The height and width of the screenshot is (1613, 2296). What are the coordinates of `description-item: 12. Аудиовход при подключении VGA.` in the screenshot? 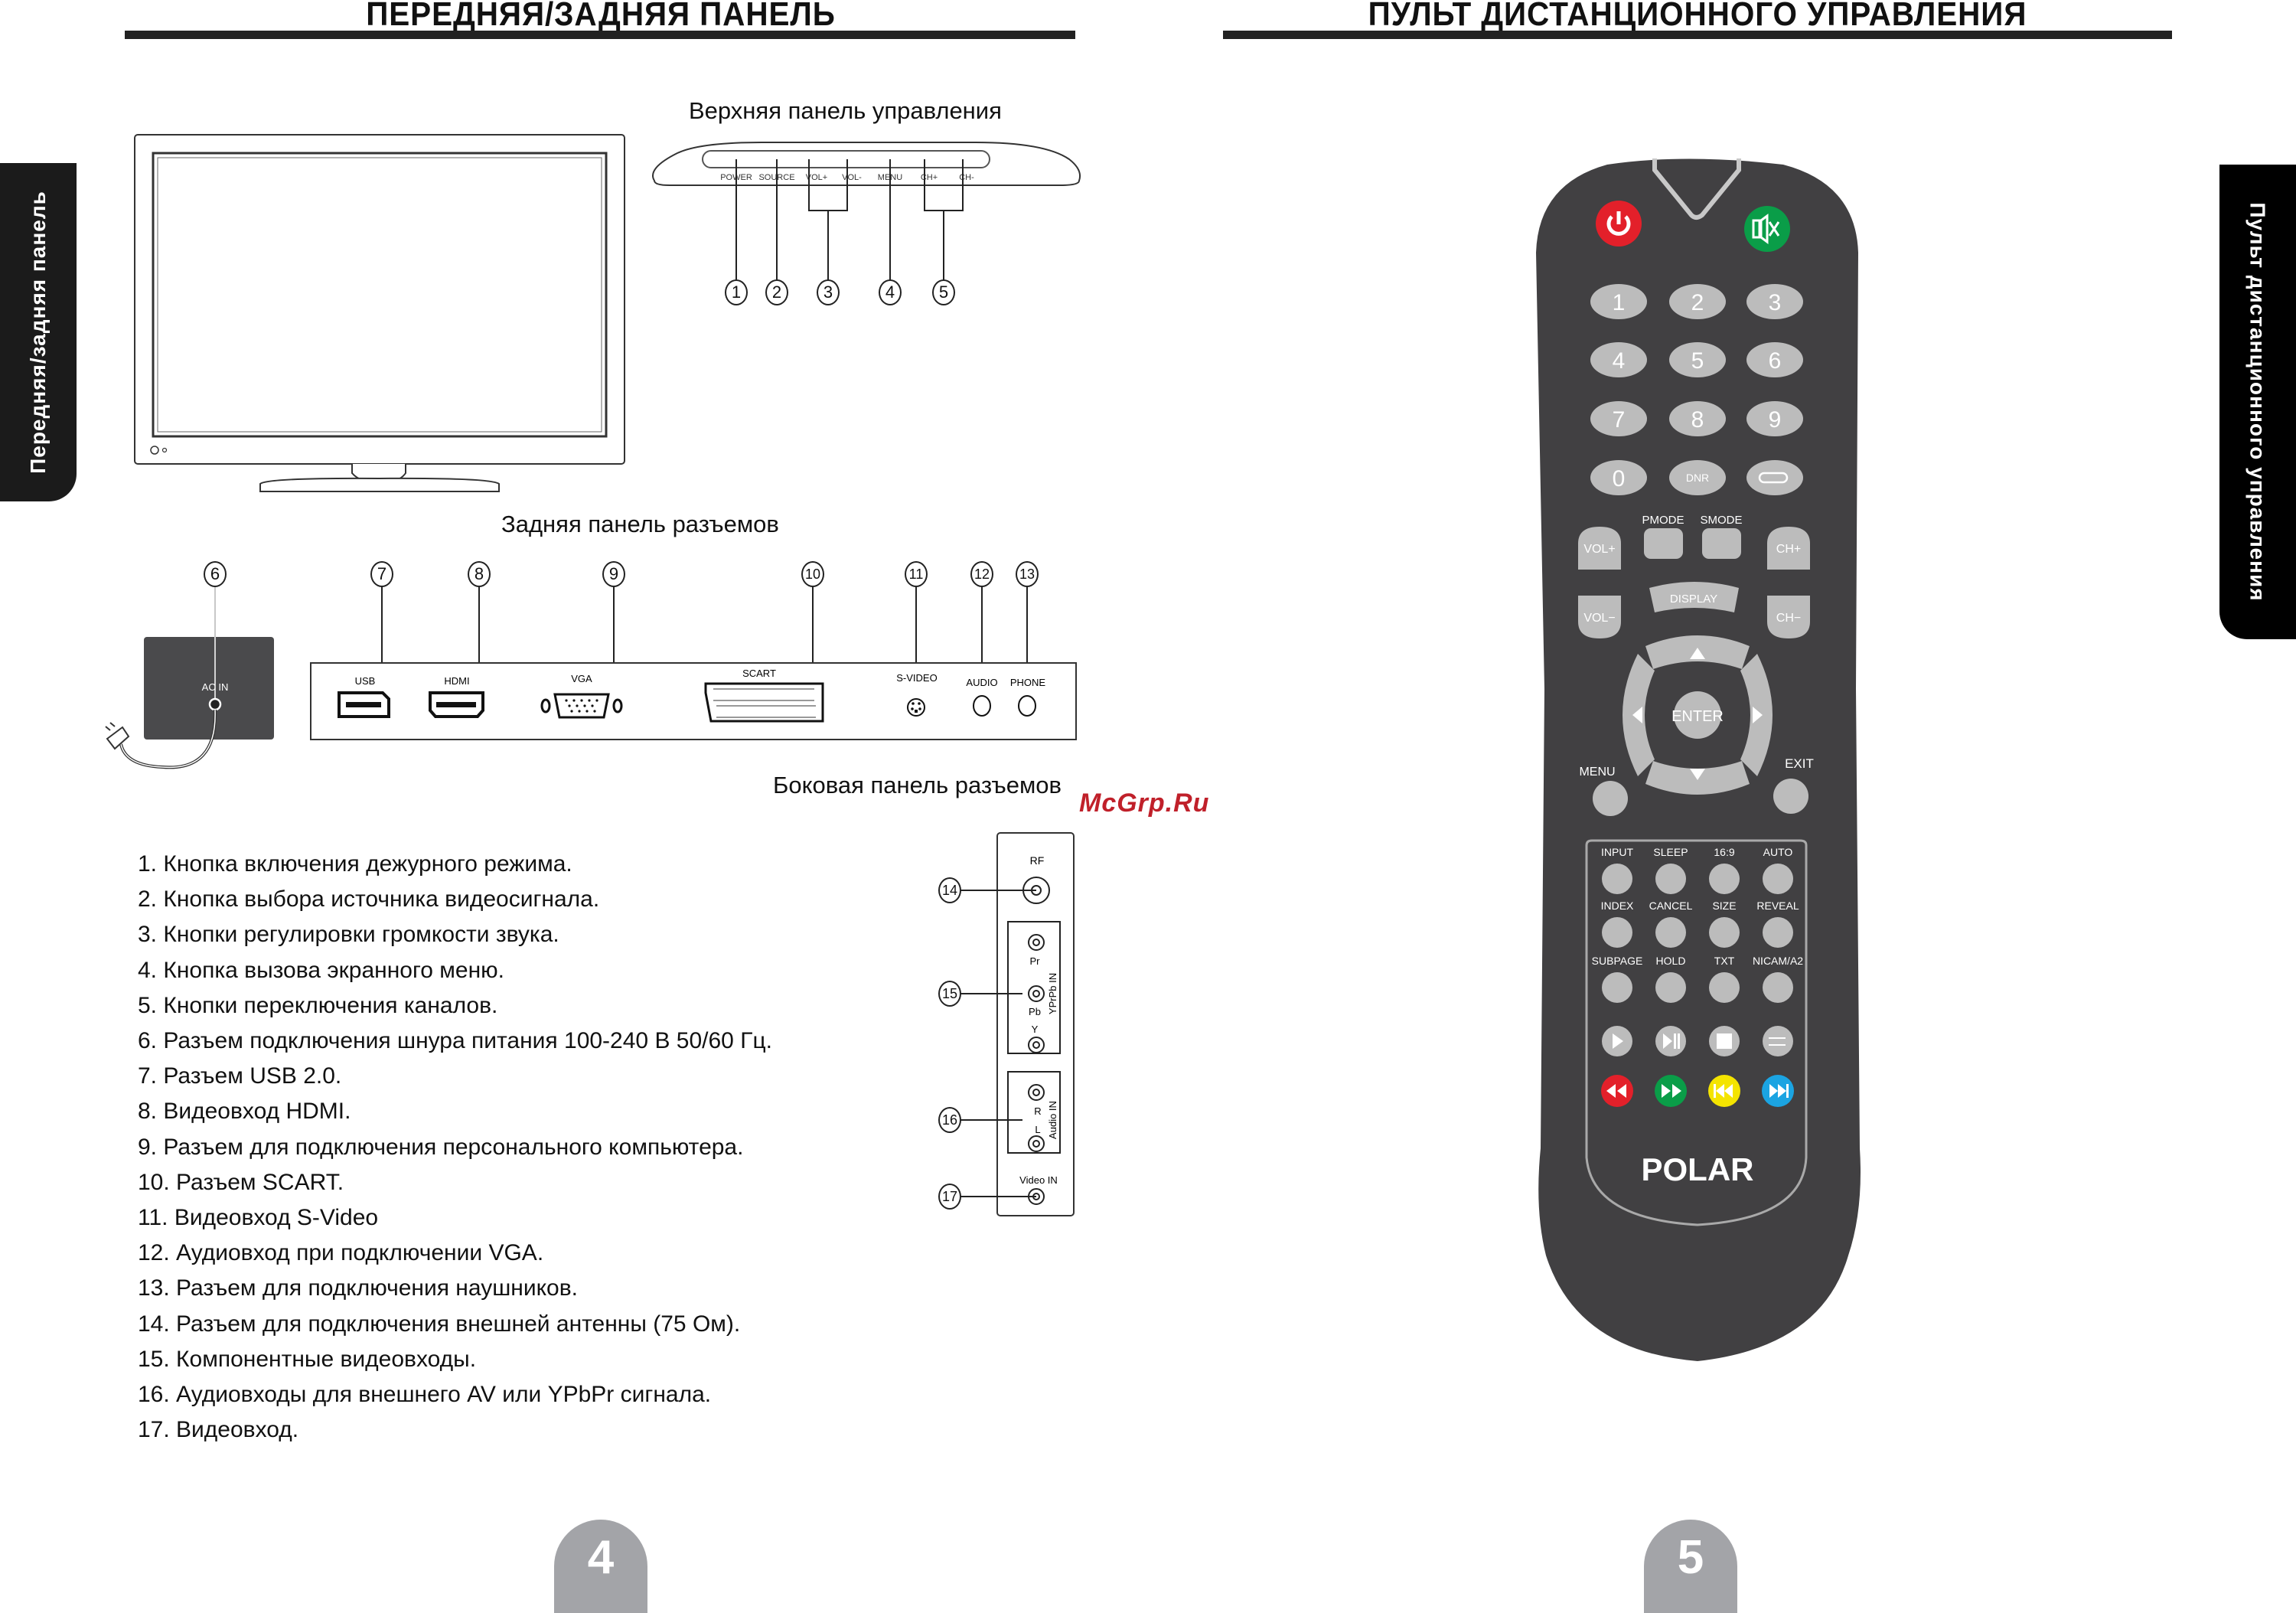 It's located at (341, 1253).